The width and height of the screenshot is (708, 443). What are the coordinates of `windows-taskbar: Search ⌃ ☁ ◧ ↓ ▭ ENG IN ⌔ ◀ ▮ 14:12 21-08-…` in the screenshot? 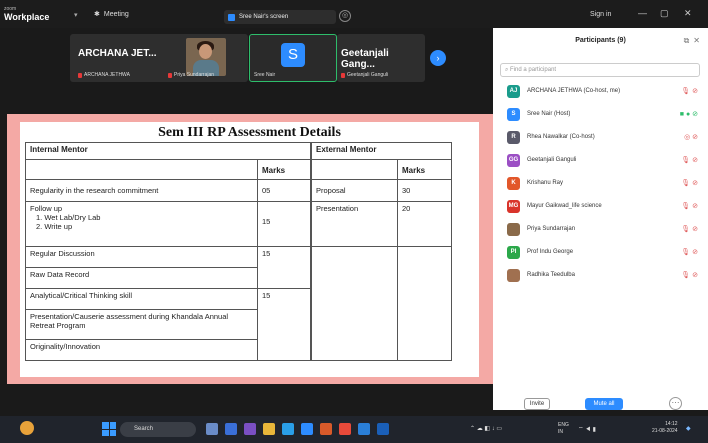 It's located at (354, 429).